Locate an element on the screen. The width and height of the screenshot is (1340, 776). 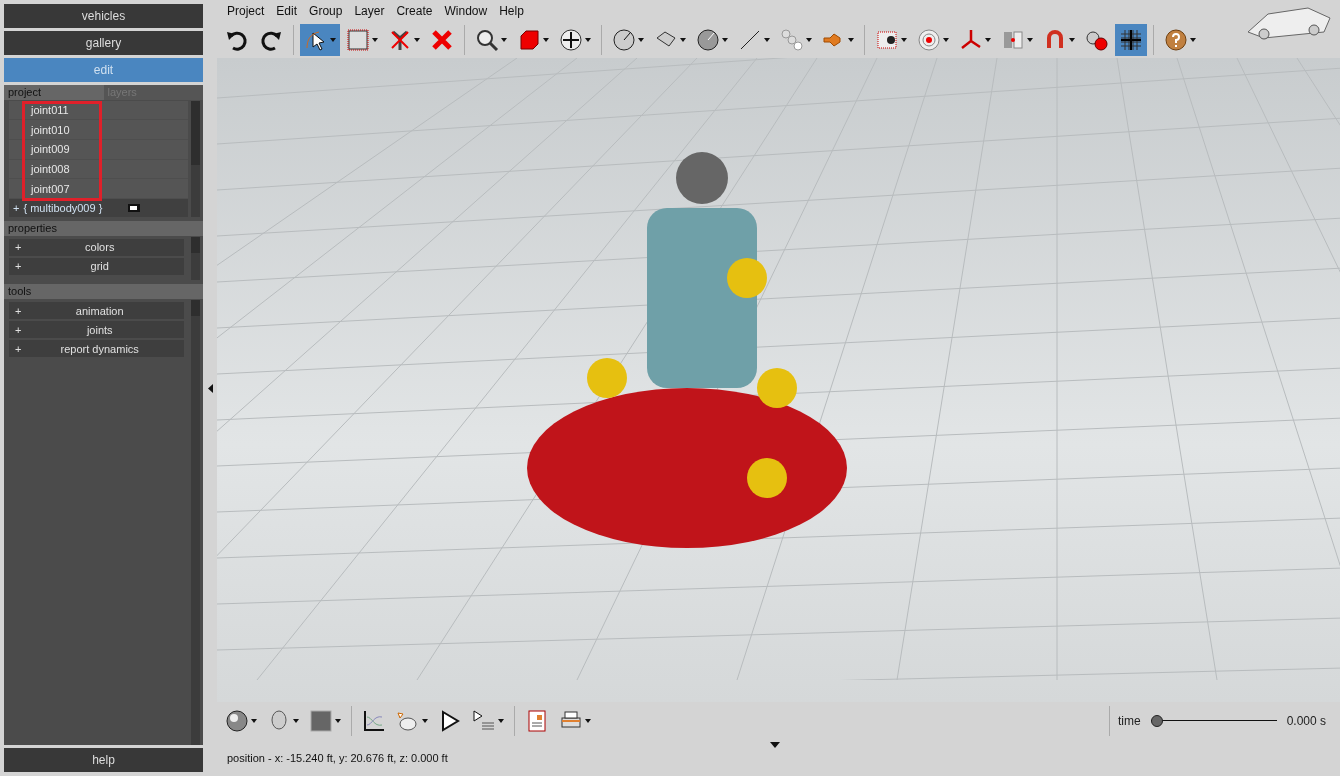
section-header: tools is located at coordinates (103, 292).